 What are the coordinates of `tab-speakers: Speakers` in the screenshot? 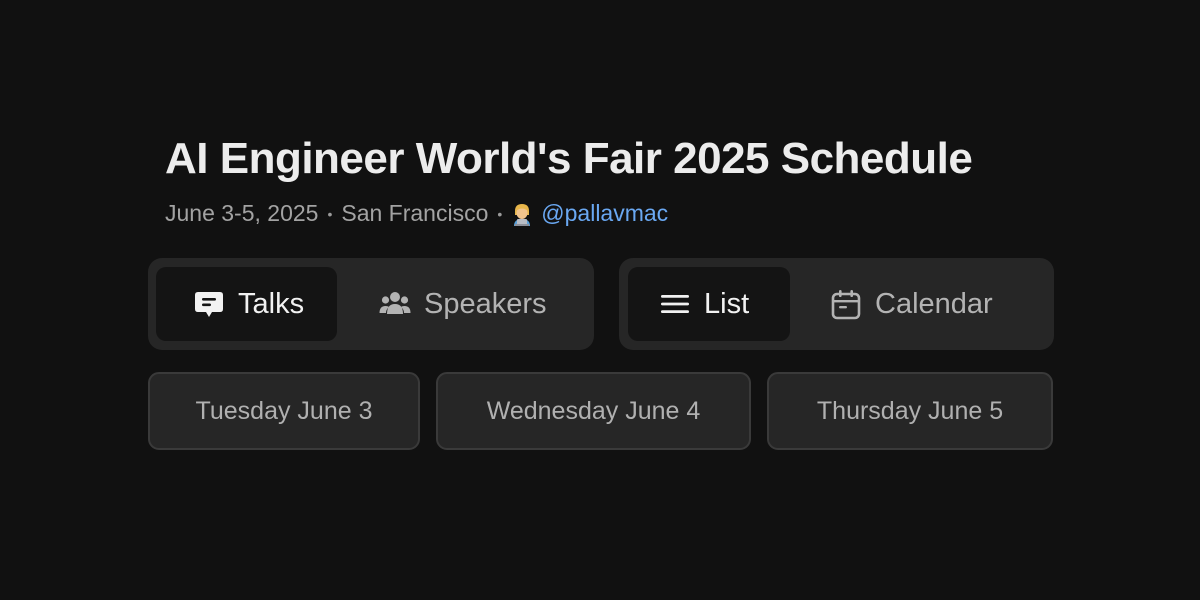 It's located at (465, 304).